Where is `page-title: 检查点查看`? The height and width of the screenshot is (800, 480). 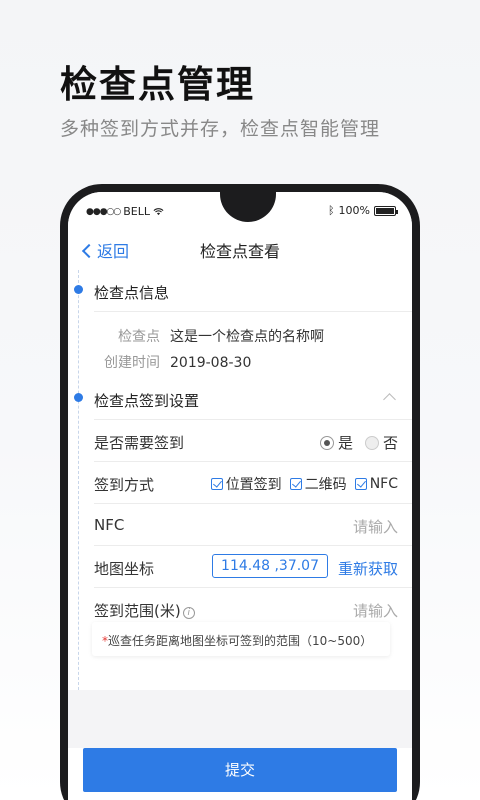 page-title: 检查点查看 is located at coordinates (239, 251).